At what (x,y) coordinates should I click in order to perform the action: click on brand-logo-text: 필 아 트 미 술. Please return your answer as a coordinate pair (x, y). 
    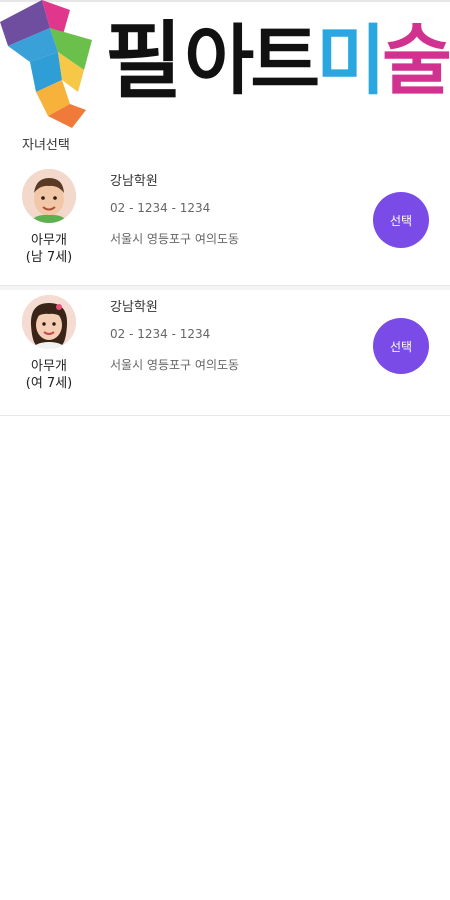
    Looking at the image, I should click on (277, 61).